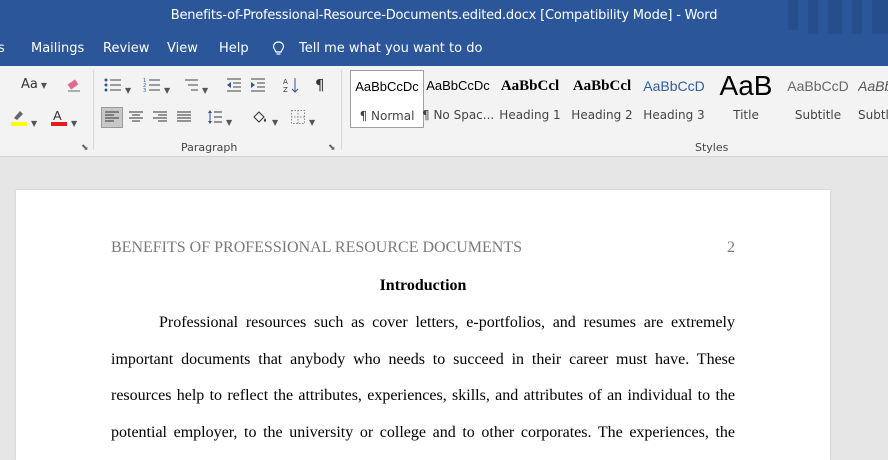 This screenshot has height=460, width=888. Describe the element at coordinates (209, 147) in the screenshot. I see `paragraph-group-label: Paragraph` at that location.